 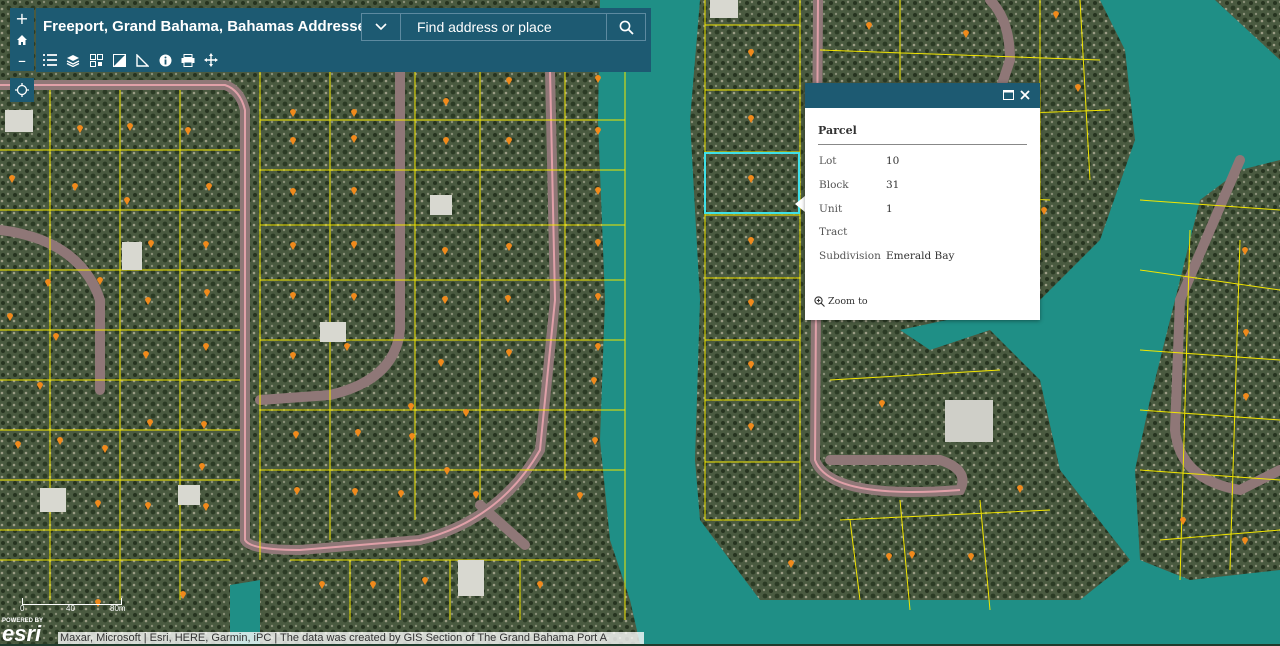 I want to click on field-value-block: 31, so click(x=893, y=185).